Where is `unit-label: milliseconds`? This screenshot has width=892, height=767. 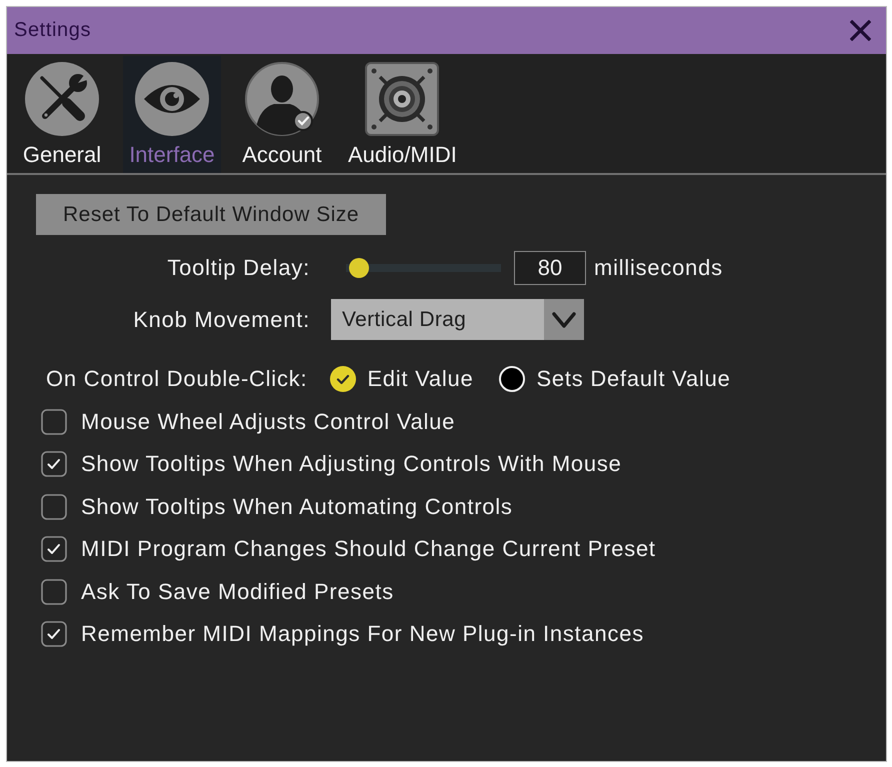 unit-label: milliseconds is located at coordinates (658, 268).